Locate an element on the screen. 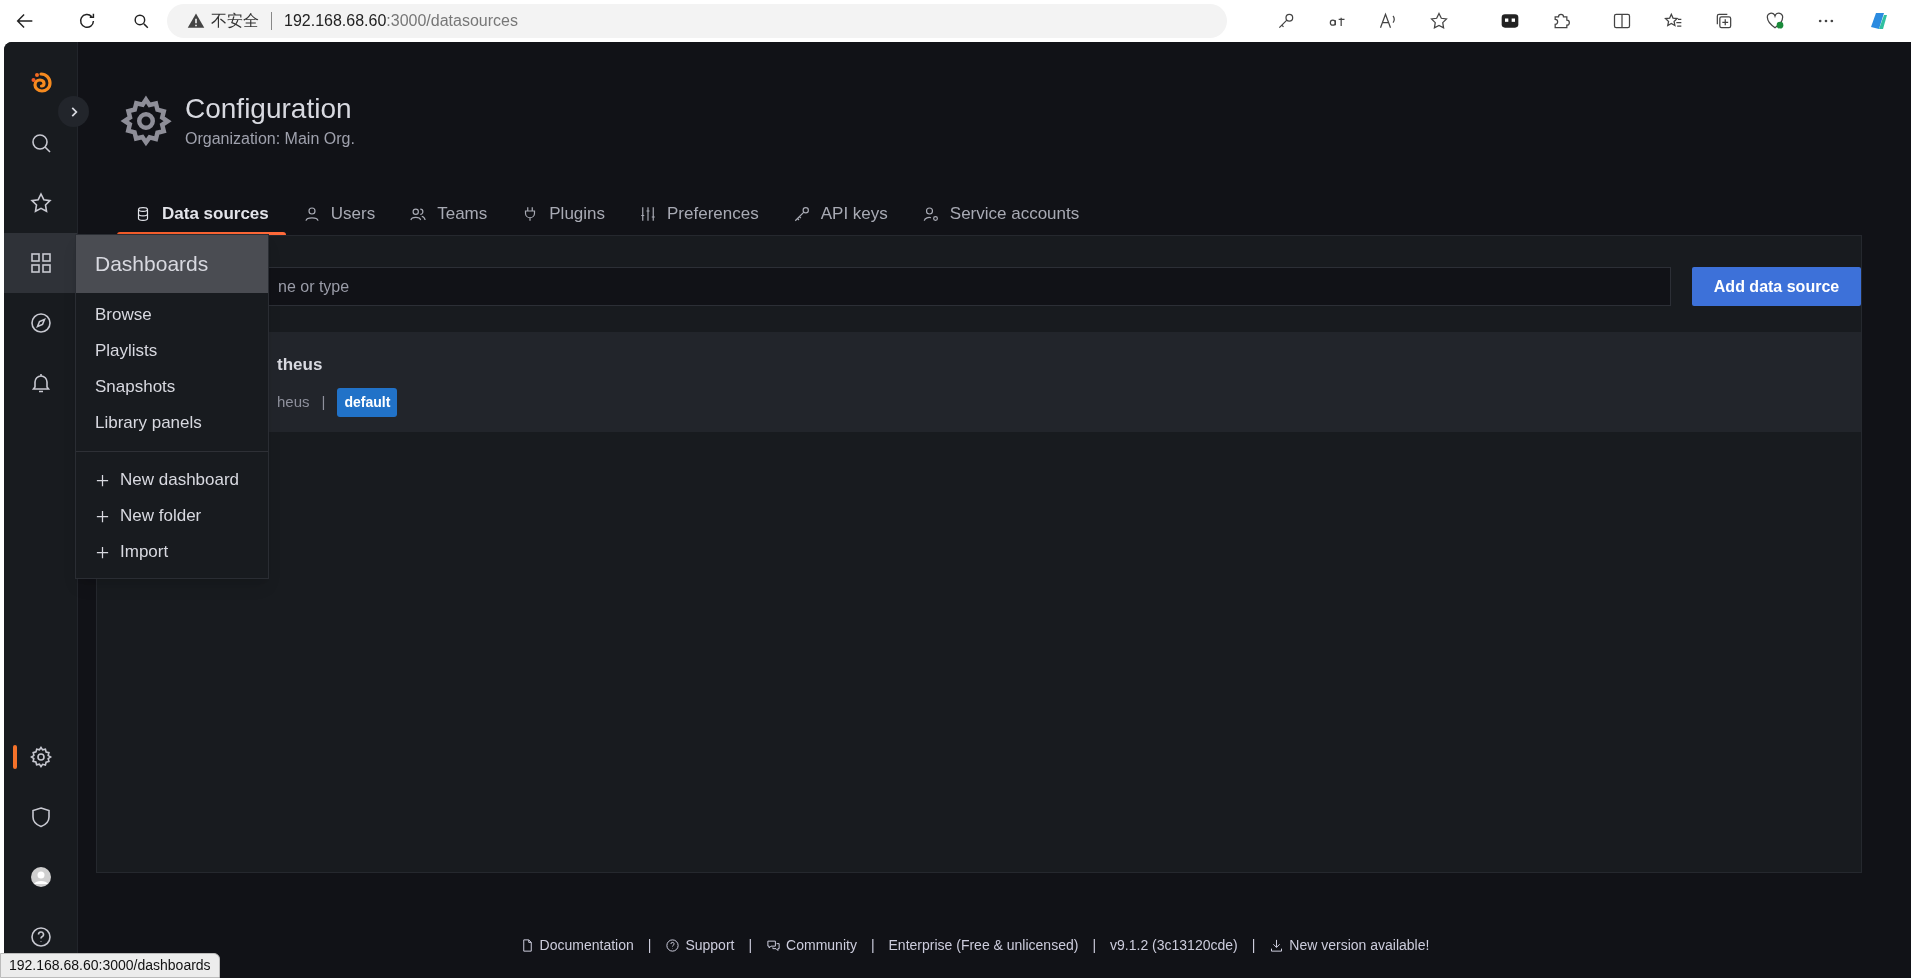 The height and width of the screenshot is (978, 1911). status-url-tooltip: 192.168.68.60:3000/dashboards is located at coordinates (110, 965).